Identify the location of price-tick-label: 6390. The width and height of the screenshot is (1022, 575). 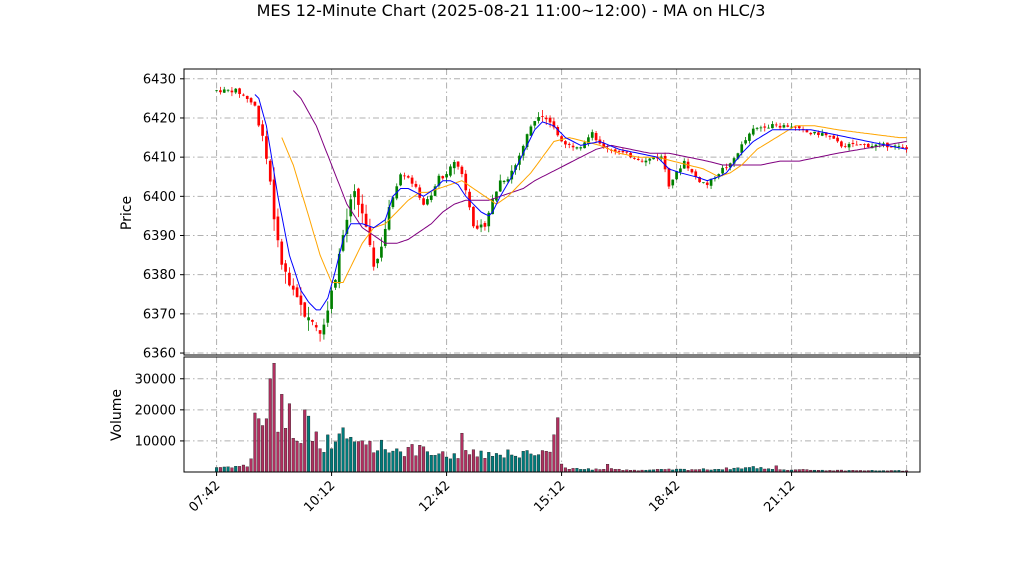
(159, 236).